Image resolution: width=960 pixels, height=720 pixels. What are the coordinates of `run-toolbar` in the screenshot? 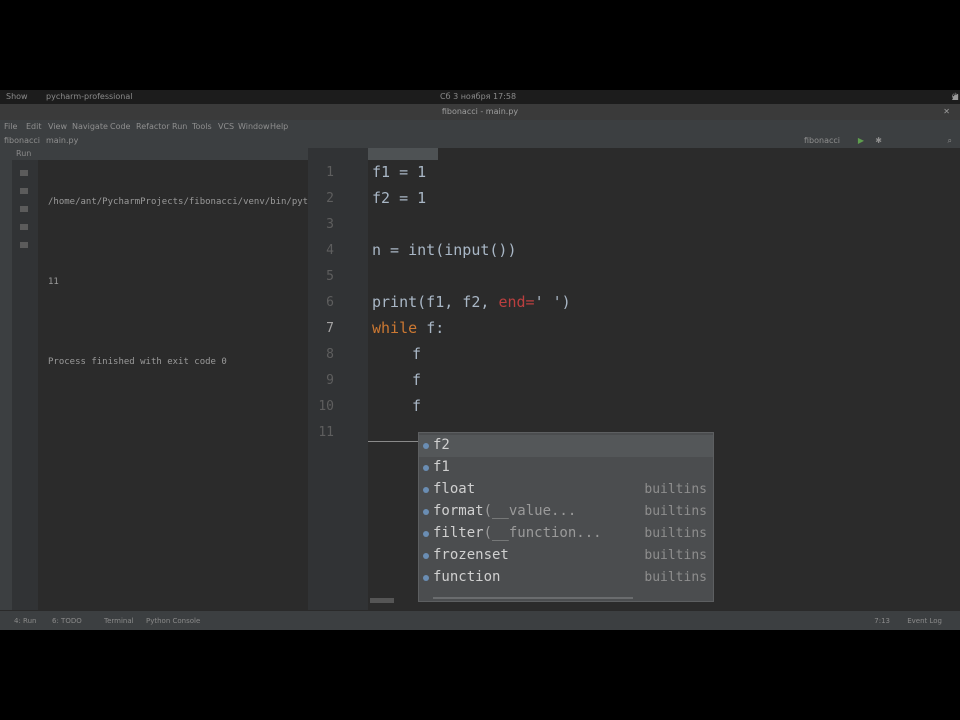 It's located at (25, 385).